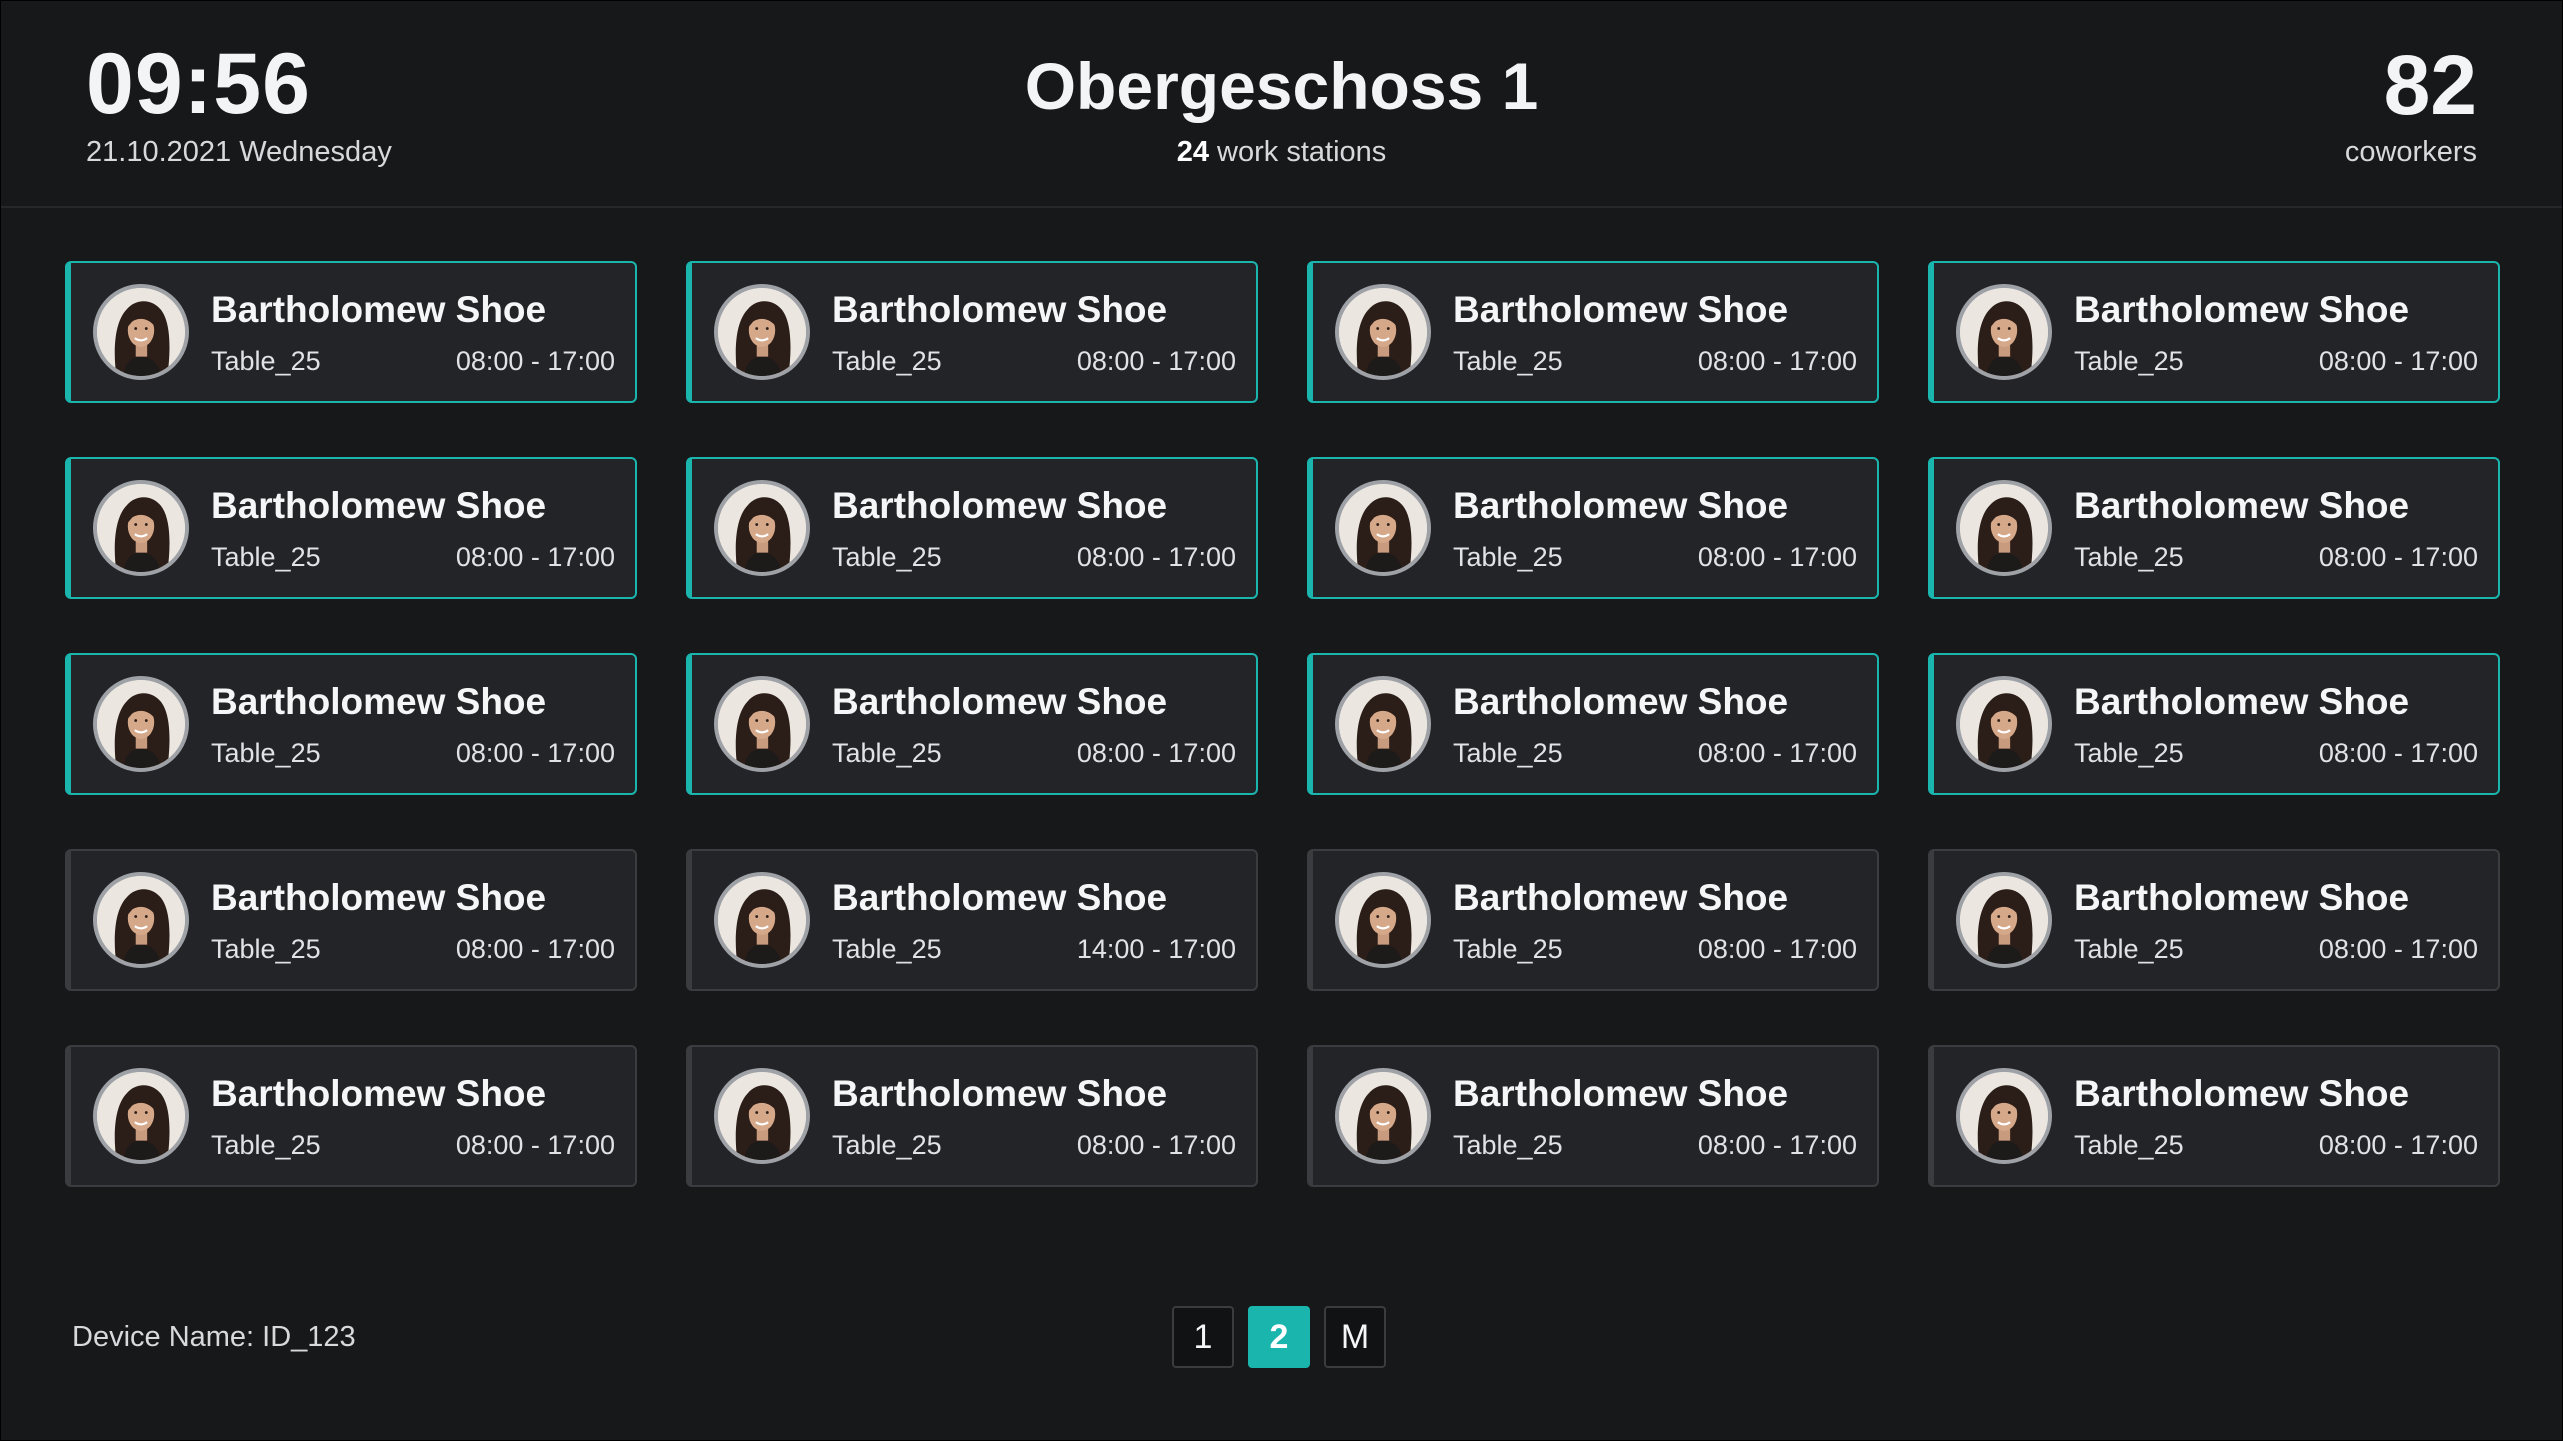 This screenshot has width=2563, height=1441. Describe the element at coordinates (1355, 1337) in the screenshot. I see `page-button-m: M` at that location.